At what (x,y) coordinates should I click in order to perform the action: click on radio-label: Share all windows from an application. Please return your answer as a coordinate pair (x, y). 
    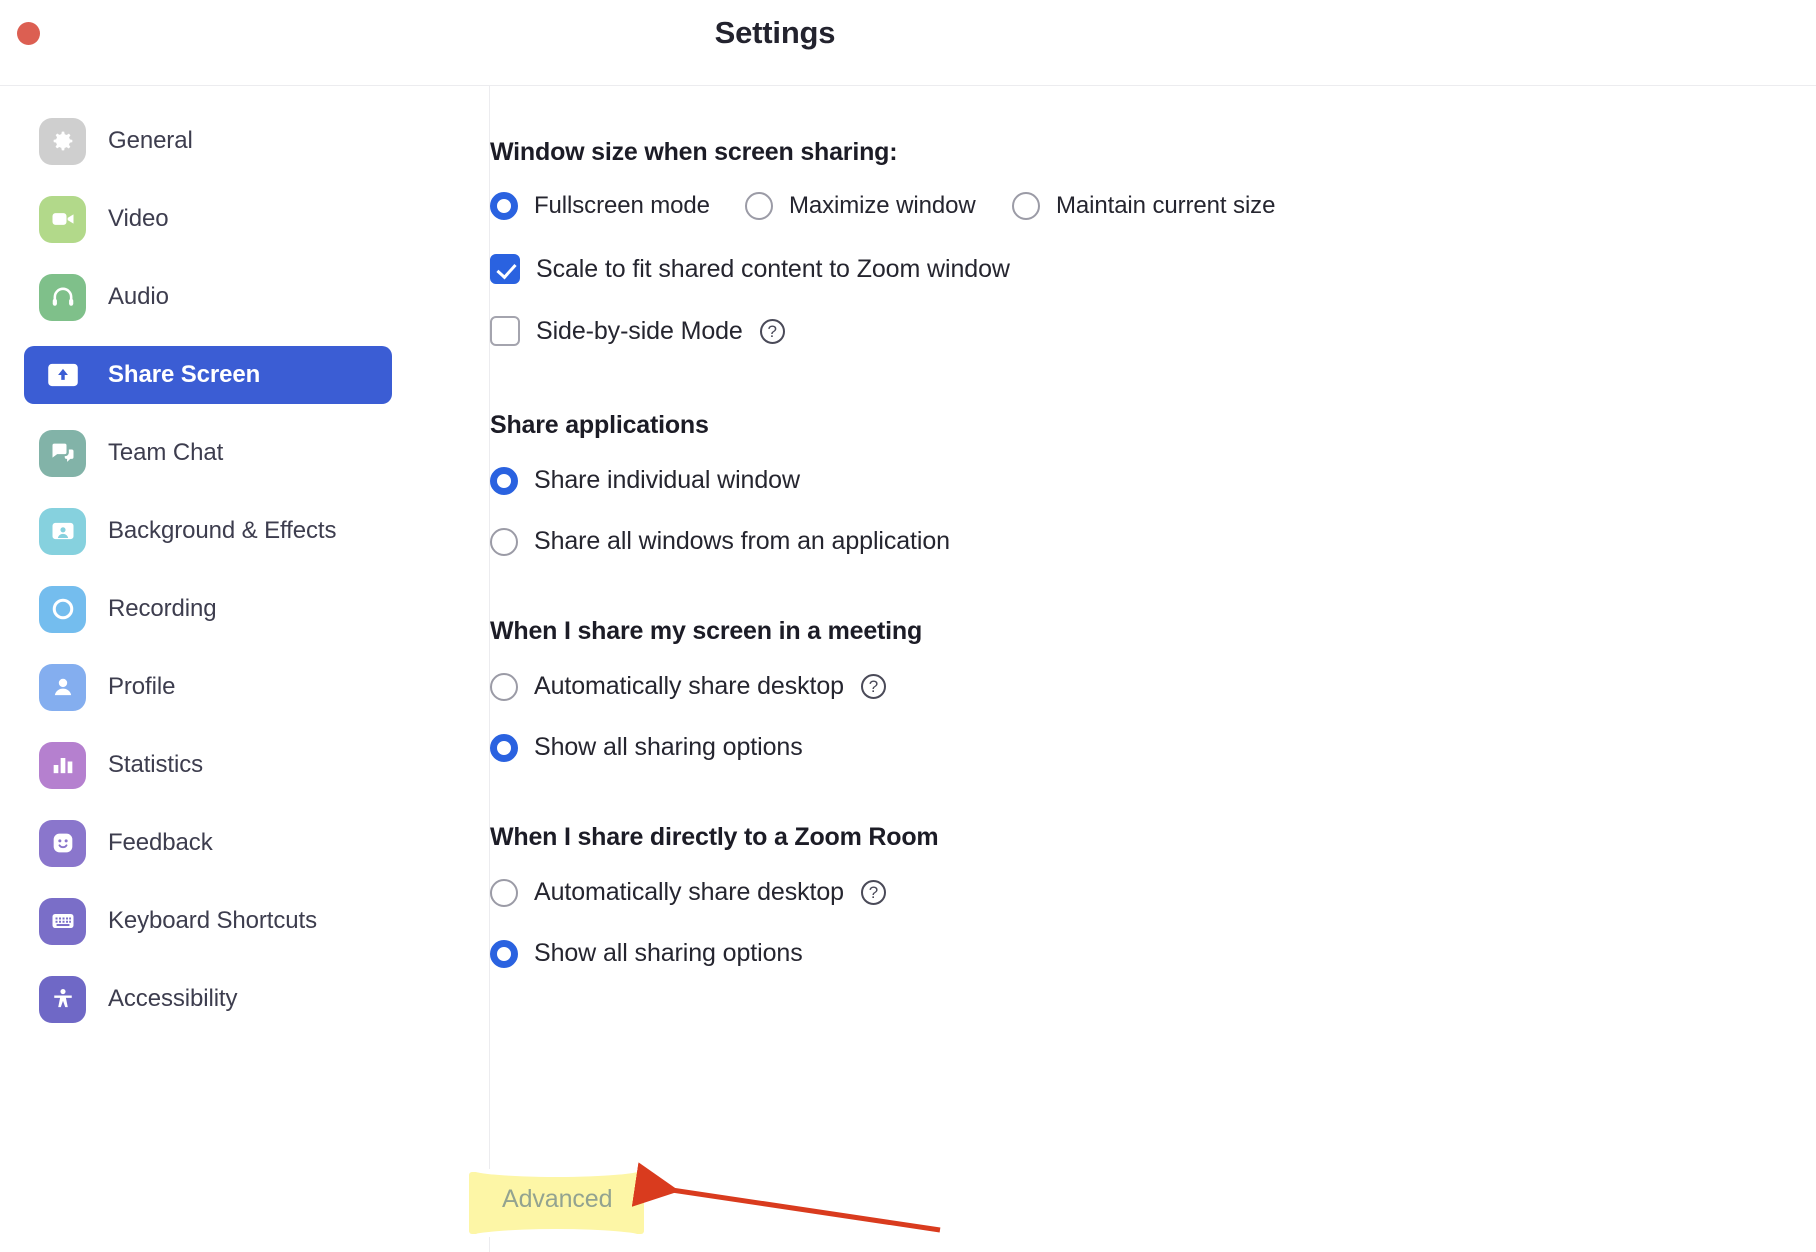
    Looking at the image, I should click on (742, 541).